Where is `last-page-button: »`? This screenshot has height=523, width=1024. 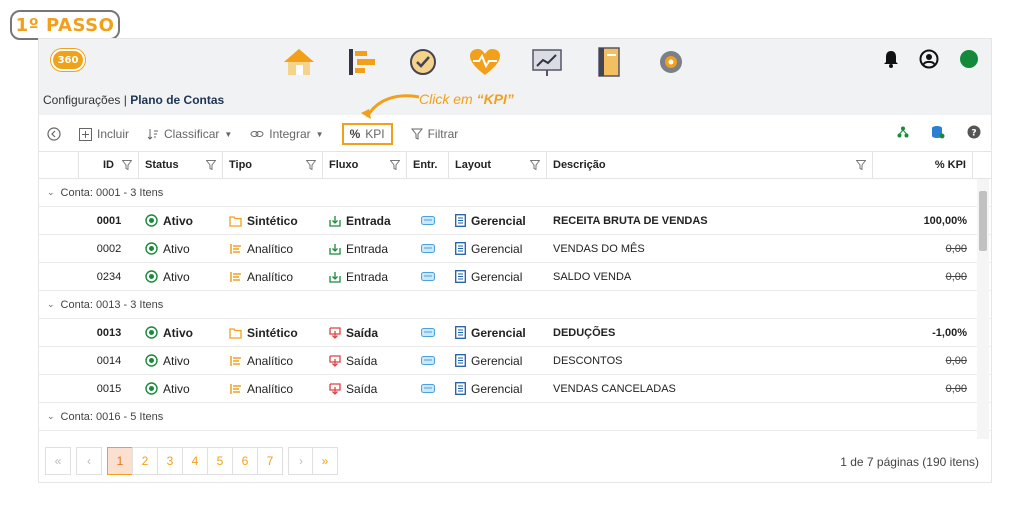
last-page-button: » is located at coordinates (325, 461).